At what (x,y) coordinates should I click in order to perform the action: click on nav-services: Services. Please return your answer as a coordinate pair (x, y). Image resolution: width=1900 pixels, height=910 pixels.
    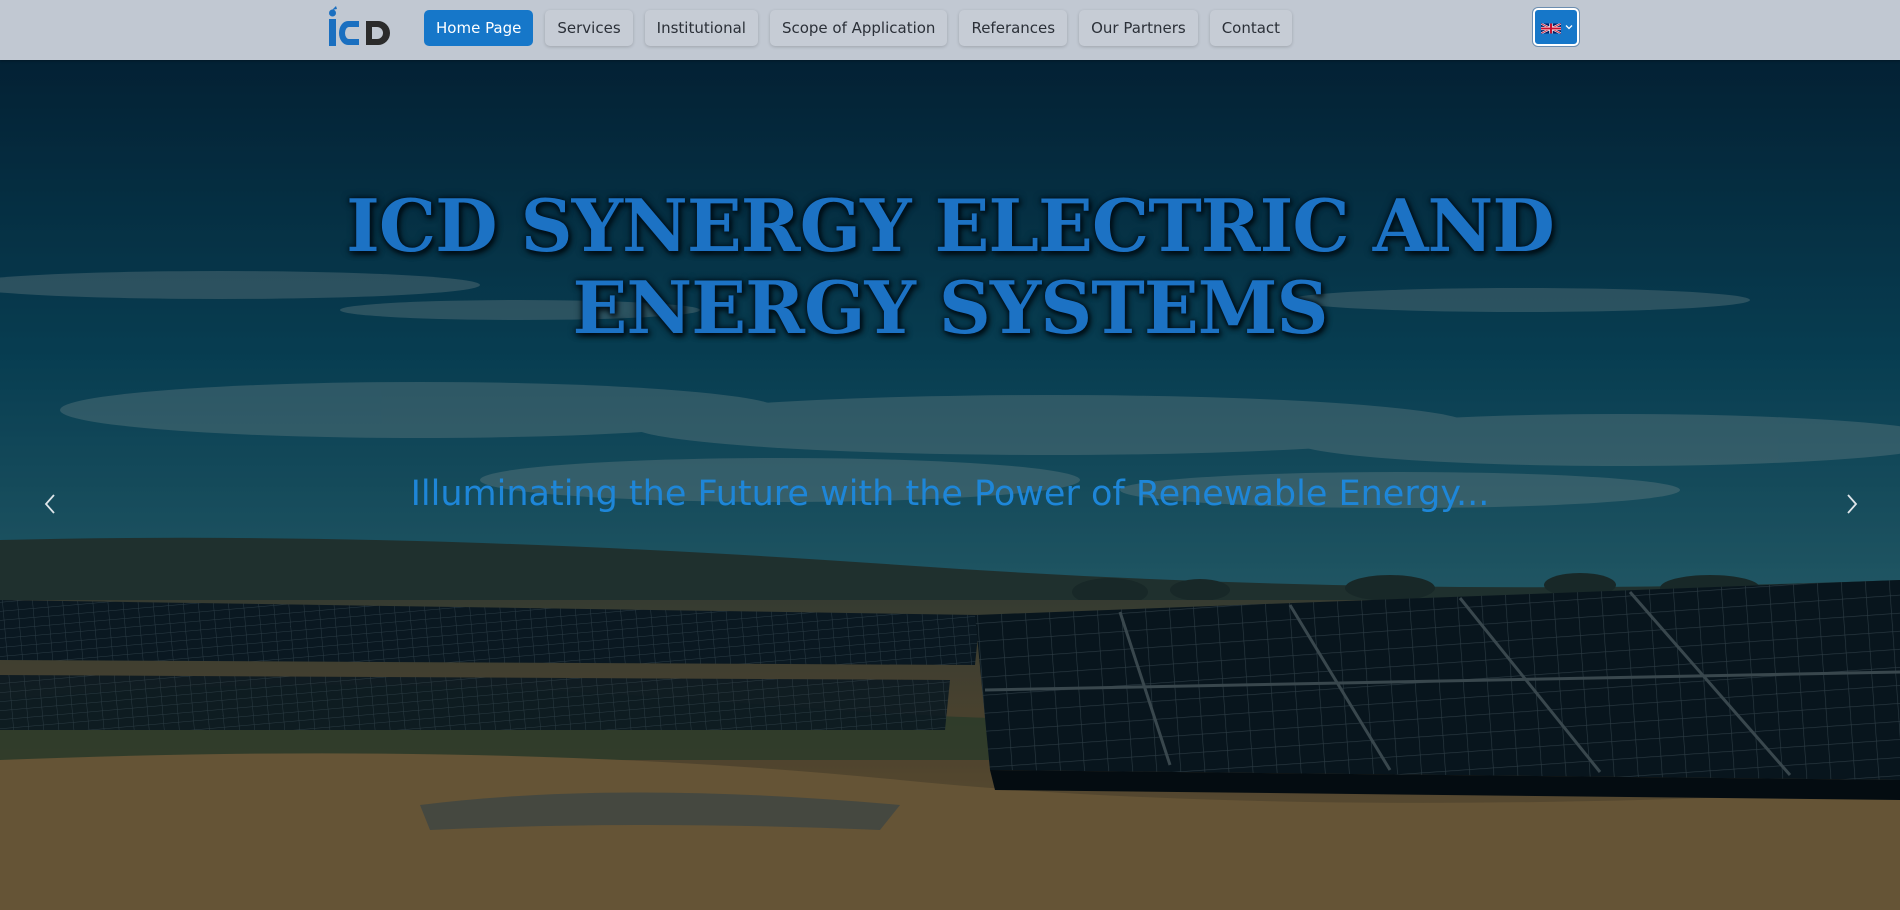
    Looking at the image, I should click on (589, 28).